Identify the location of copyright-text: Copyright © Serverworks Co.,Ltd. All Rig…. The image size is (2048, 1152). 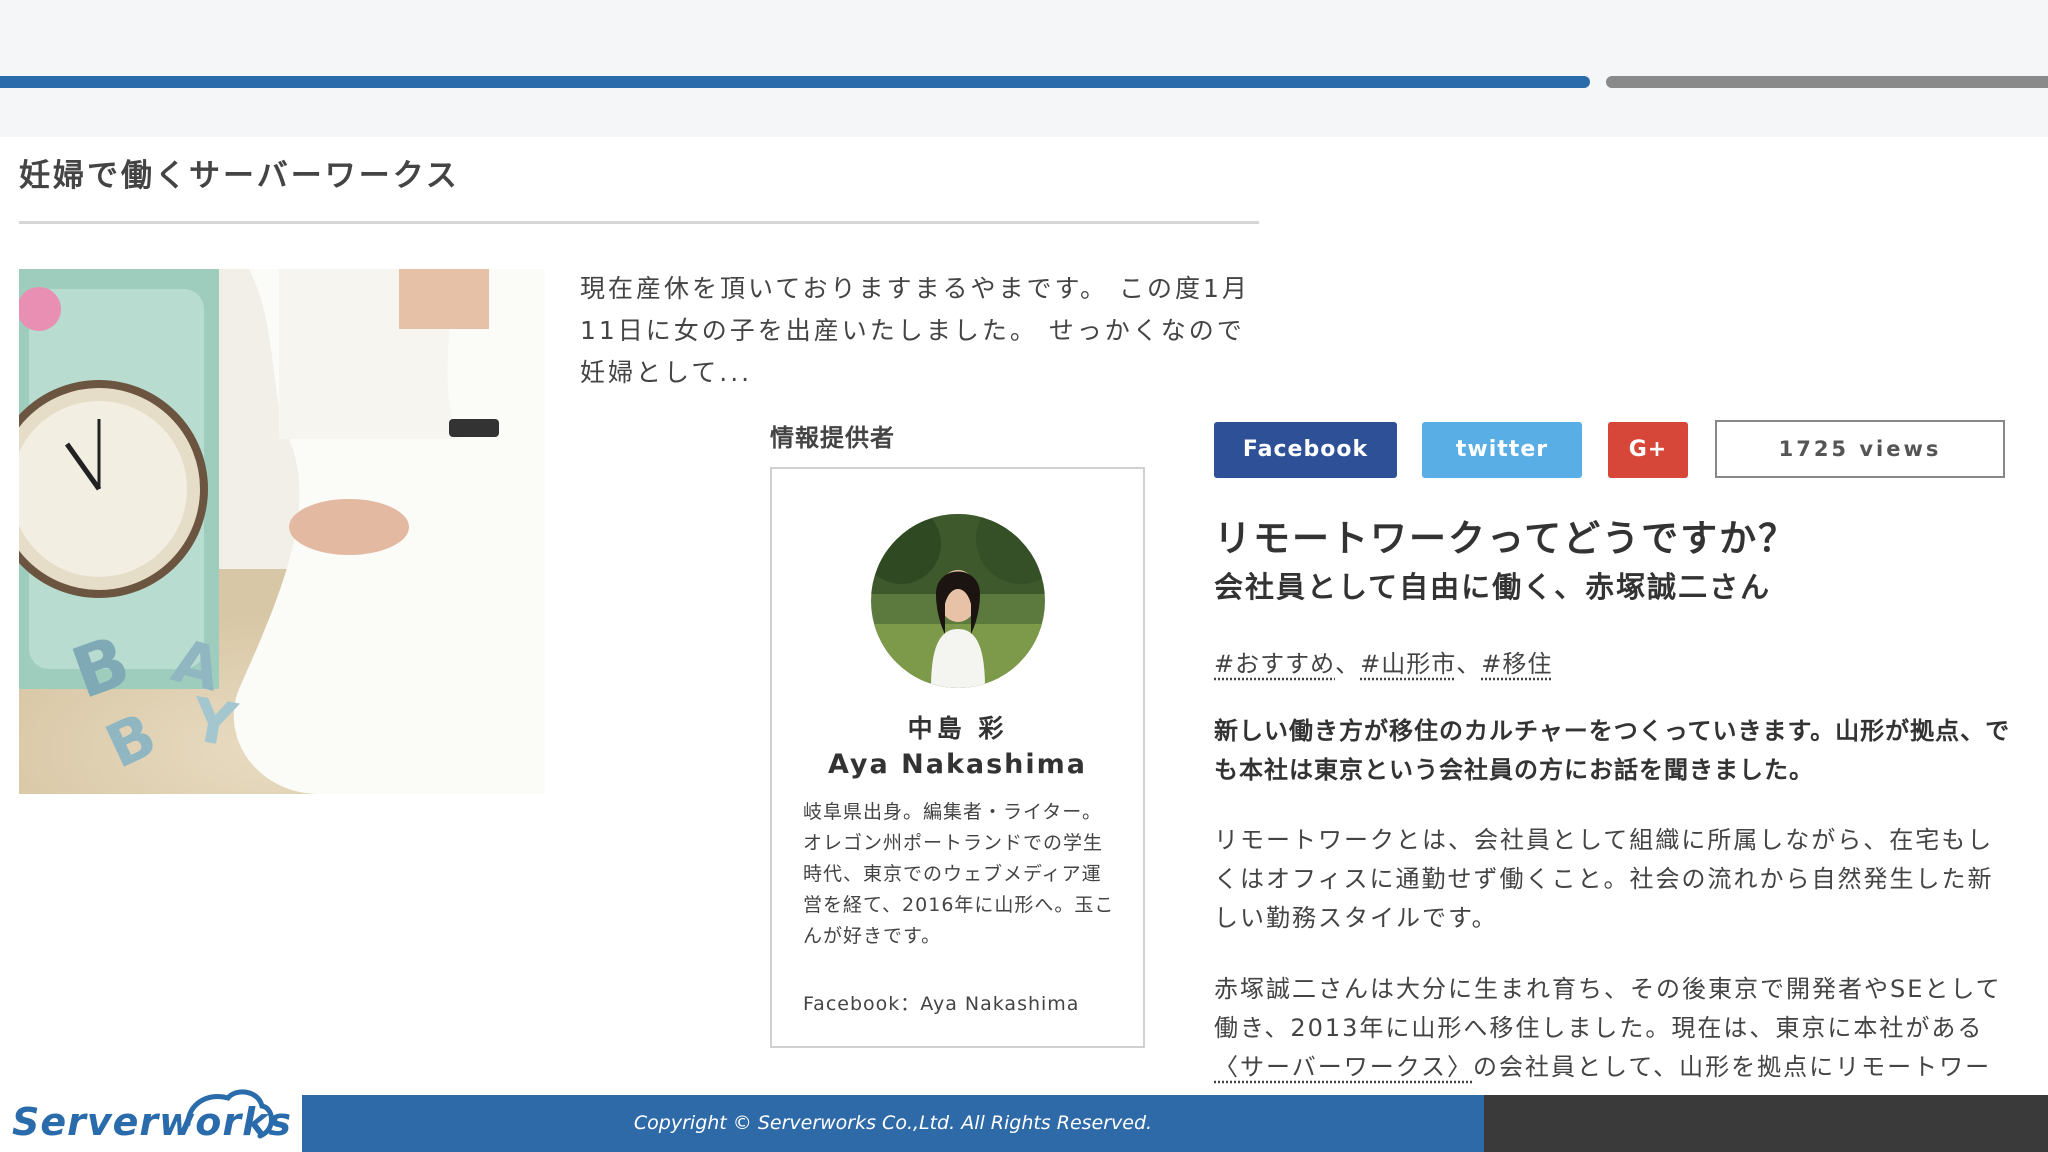
(893, 1123).